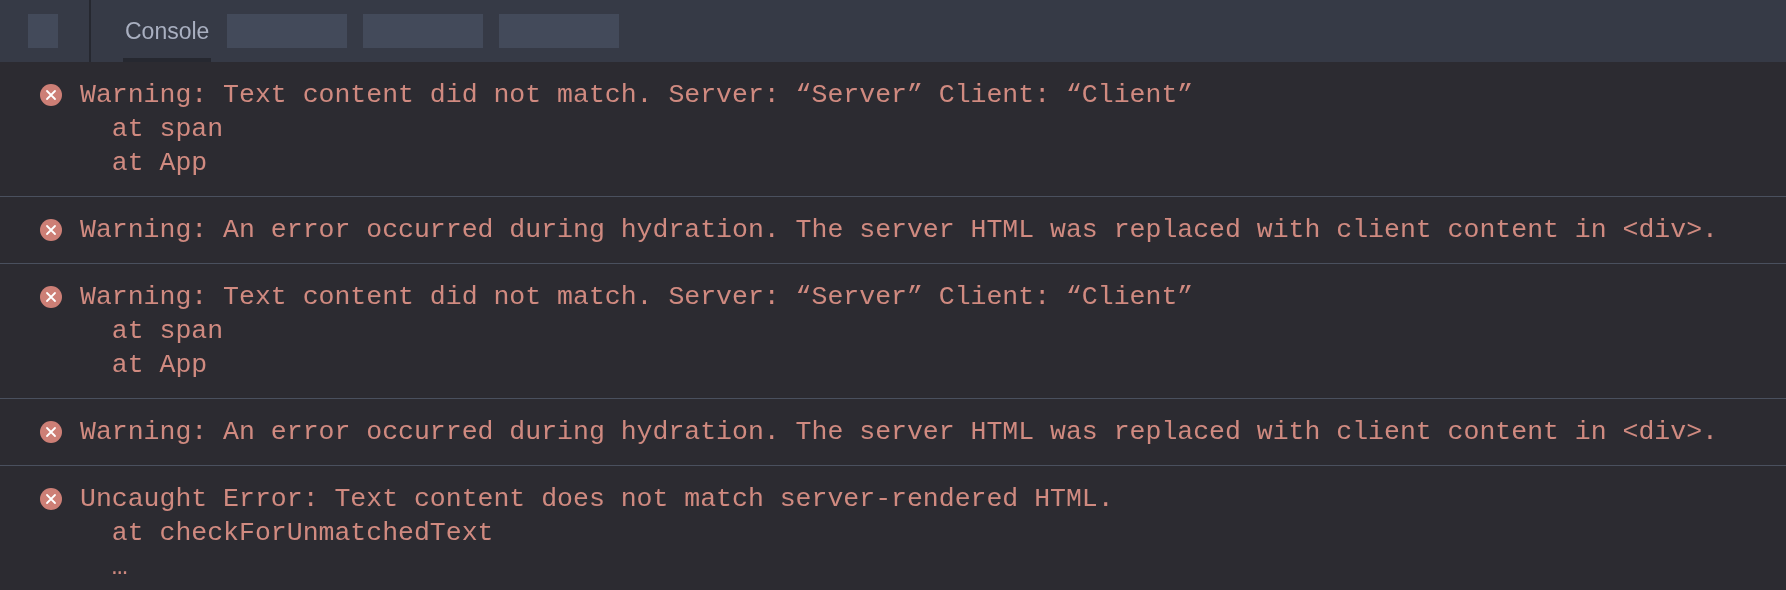 This screenshot has width=1786, height=590. What do you see at coordinates (597, 499) in the screenshot?
I see `error-message: Uncaught Error: Text content does not match server-rendered HTML.` at bounding box center [597, 499].